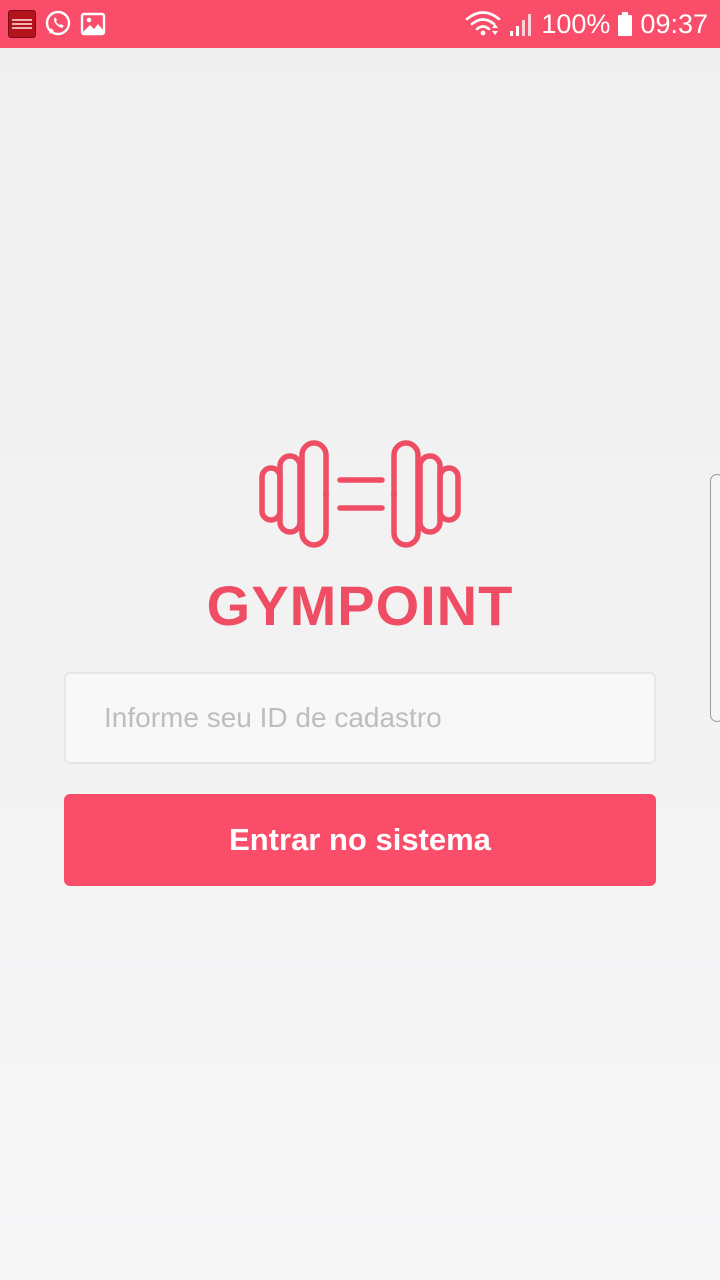  I want to click on system-status: 100% 09:37, so click(586, 24).